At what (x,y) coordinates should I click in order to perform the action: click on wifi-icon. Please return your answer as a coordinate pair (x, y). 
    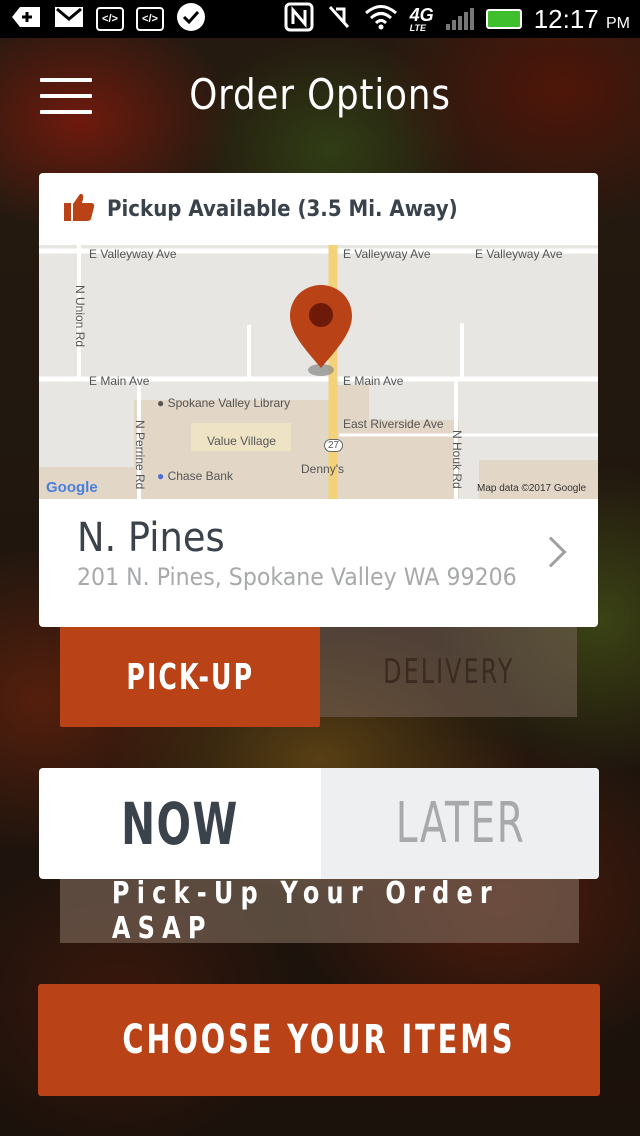
    Looking at the image, I should click on (381, 19).